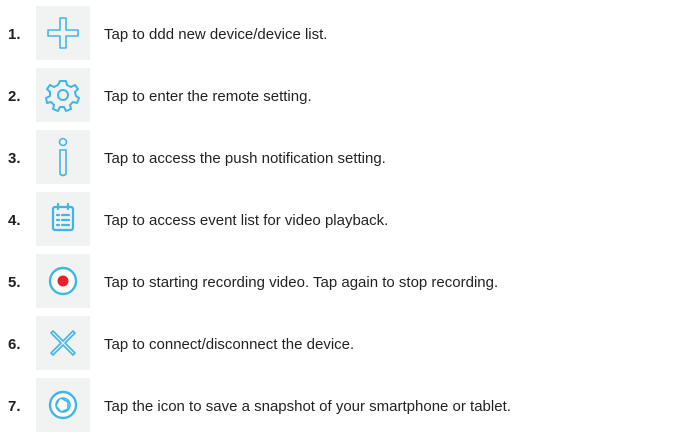  Describe the element at coordinates (63, 157) in the screenshot. I see `info-icon` at that location.